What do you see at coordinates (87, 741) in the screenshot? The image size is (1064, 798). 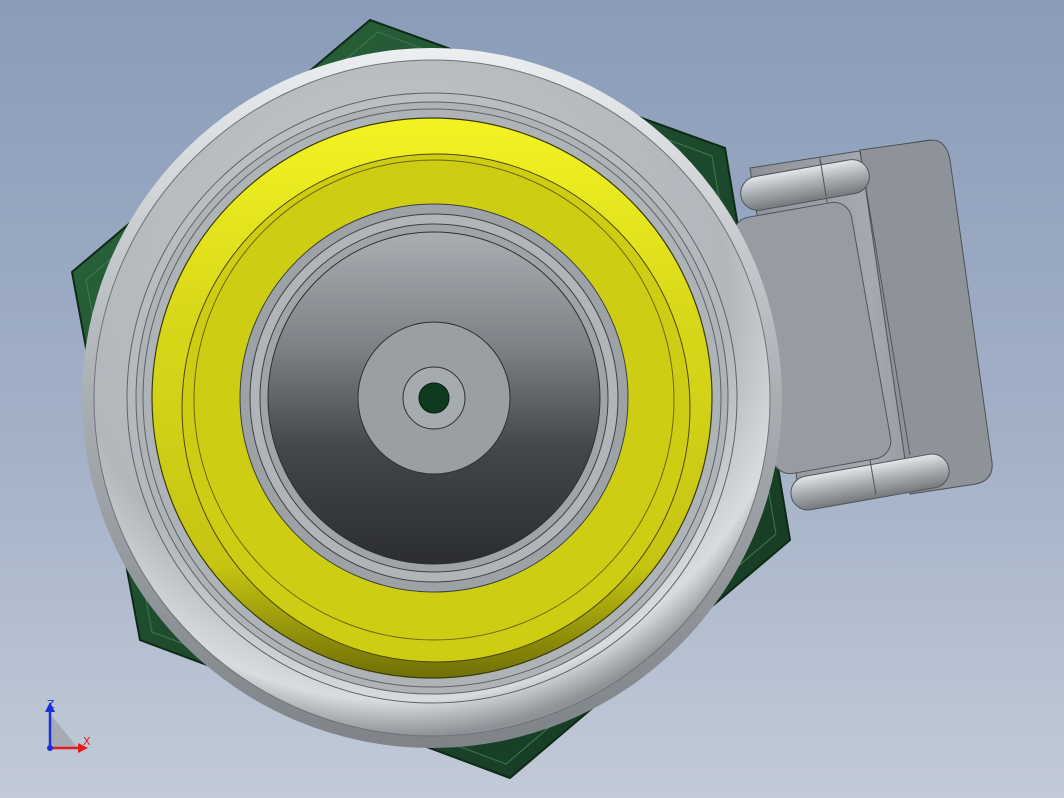 I see `x-axis-label: X` at bounding box center [87, 741].